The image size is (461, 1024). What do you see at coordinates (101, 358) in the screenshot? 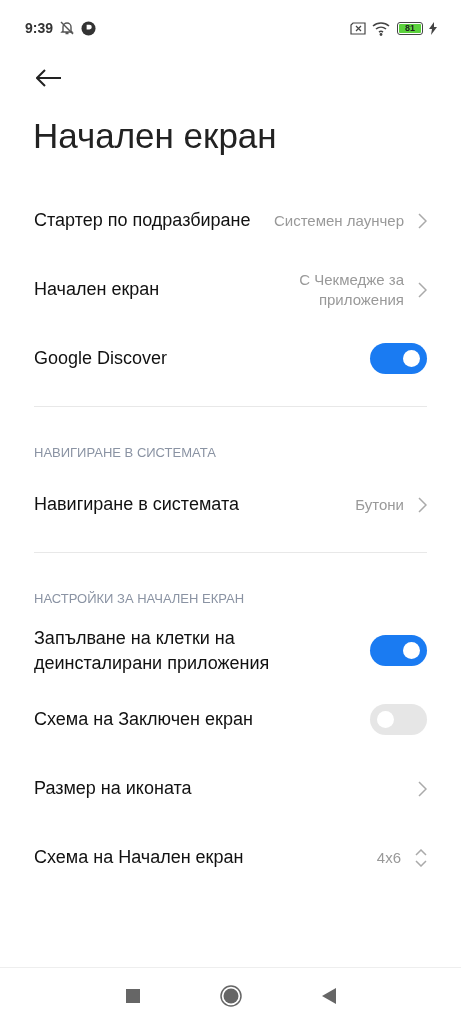
I see `row-label: Google Discover` at bounding box center [101, 358].